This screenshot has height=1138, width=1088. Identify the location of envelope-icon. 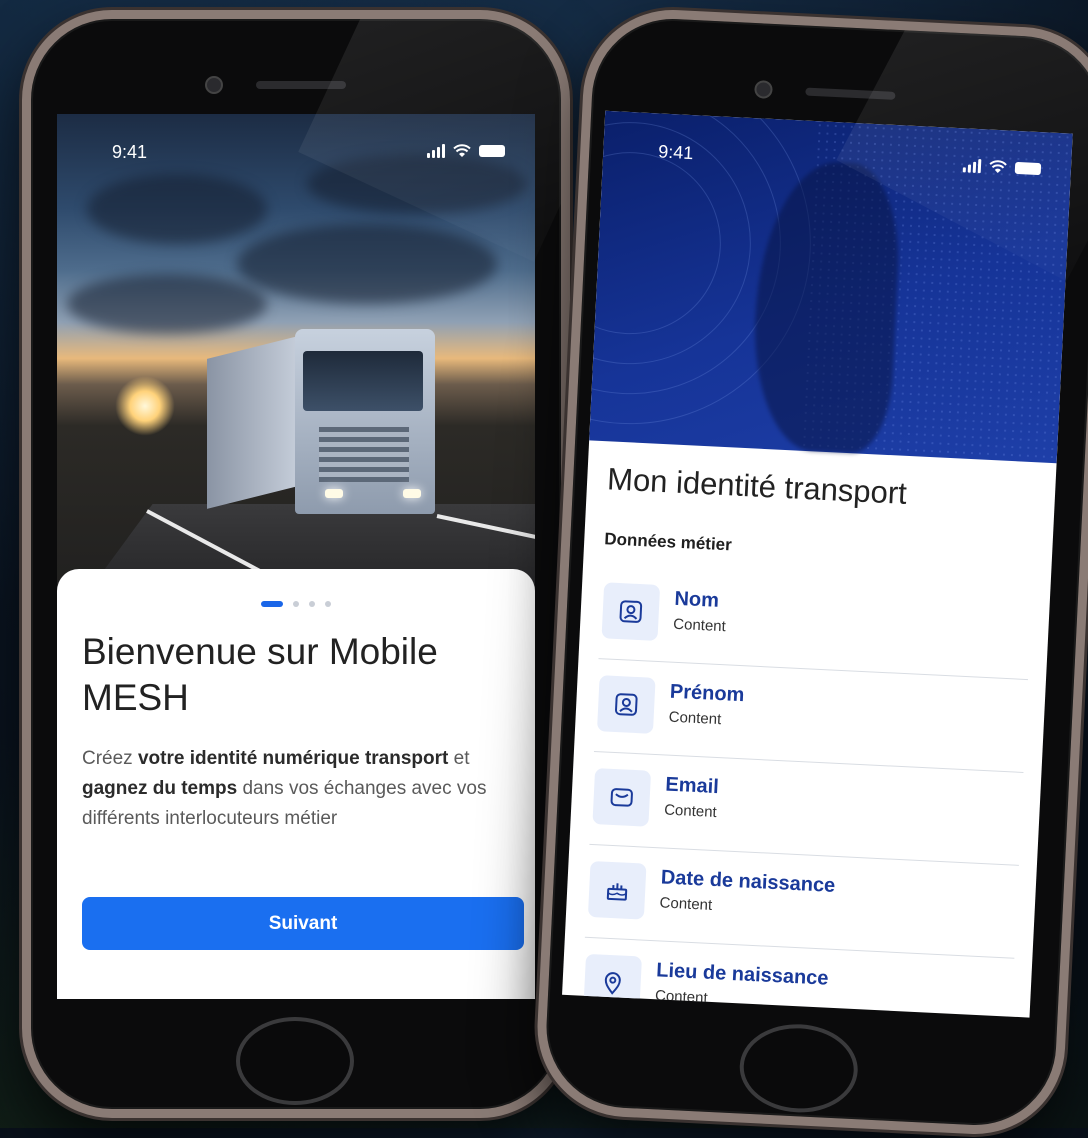
(621, 797).